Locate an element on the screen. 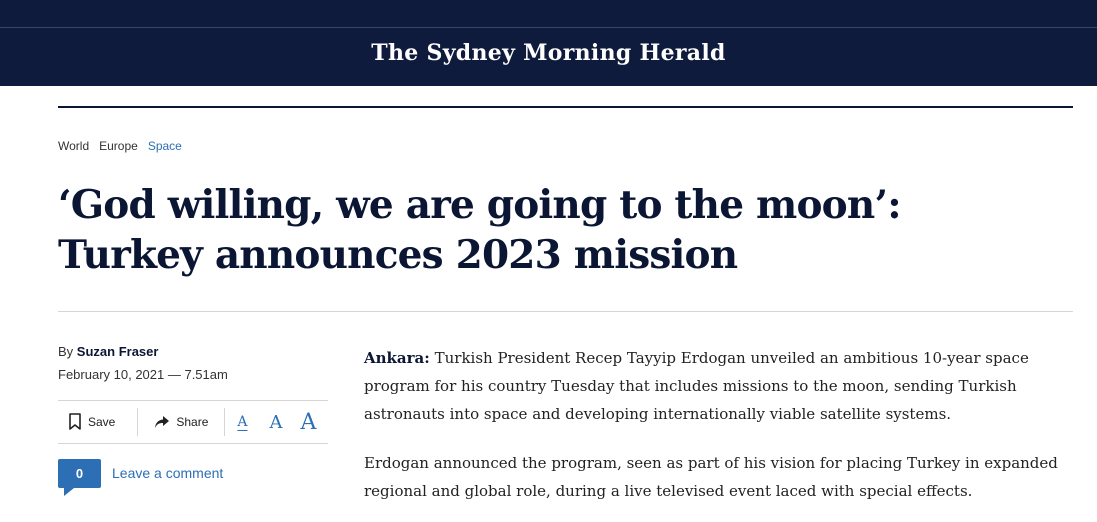 The image size is (1097, 522). headline-divider is located at coordinates (565, 311).